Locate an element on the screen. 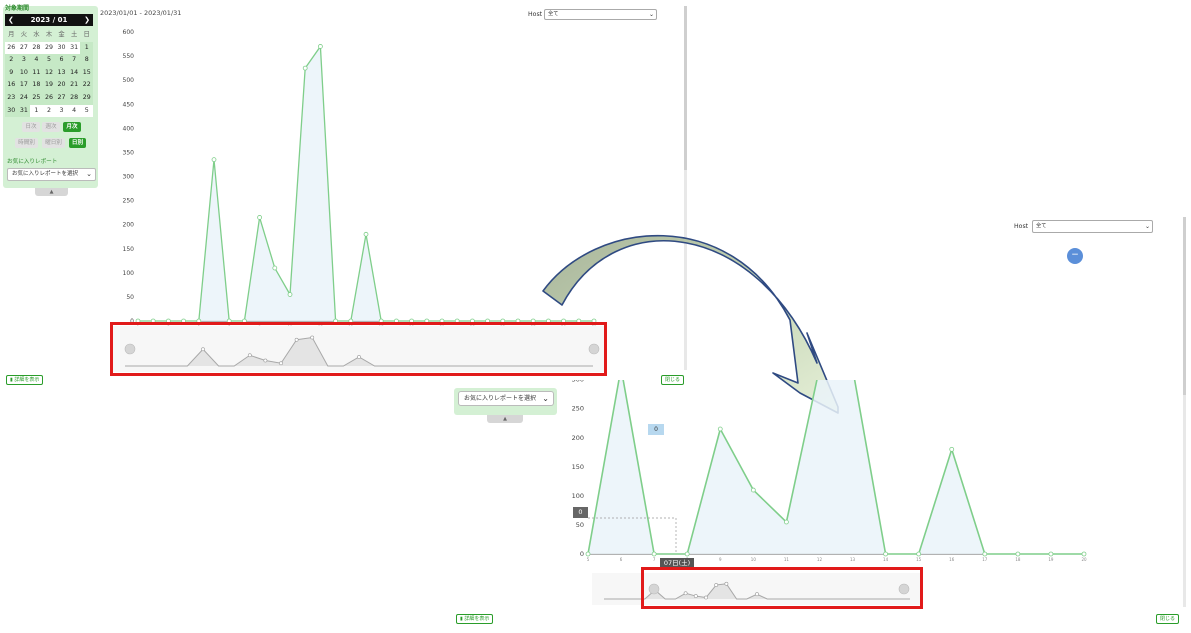 Image resolution: width=1191 pixels, height=633 pixels. favorite-report-value-2: お気に入りレポートを選択 is located at coordinates (500, 398).